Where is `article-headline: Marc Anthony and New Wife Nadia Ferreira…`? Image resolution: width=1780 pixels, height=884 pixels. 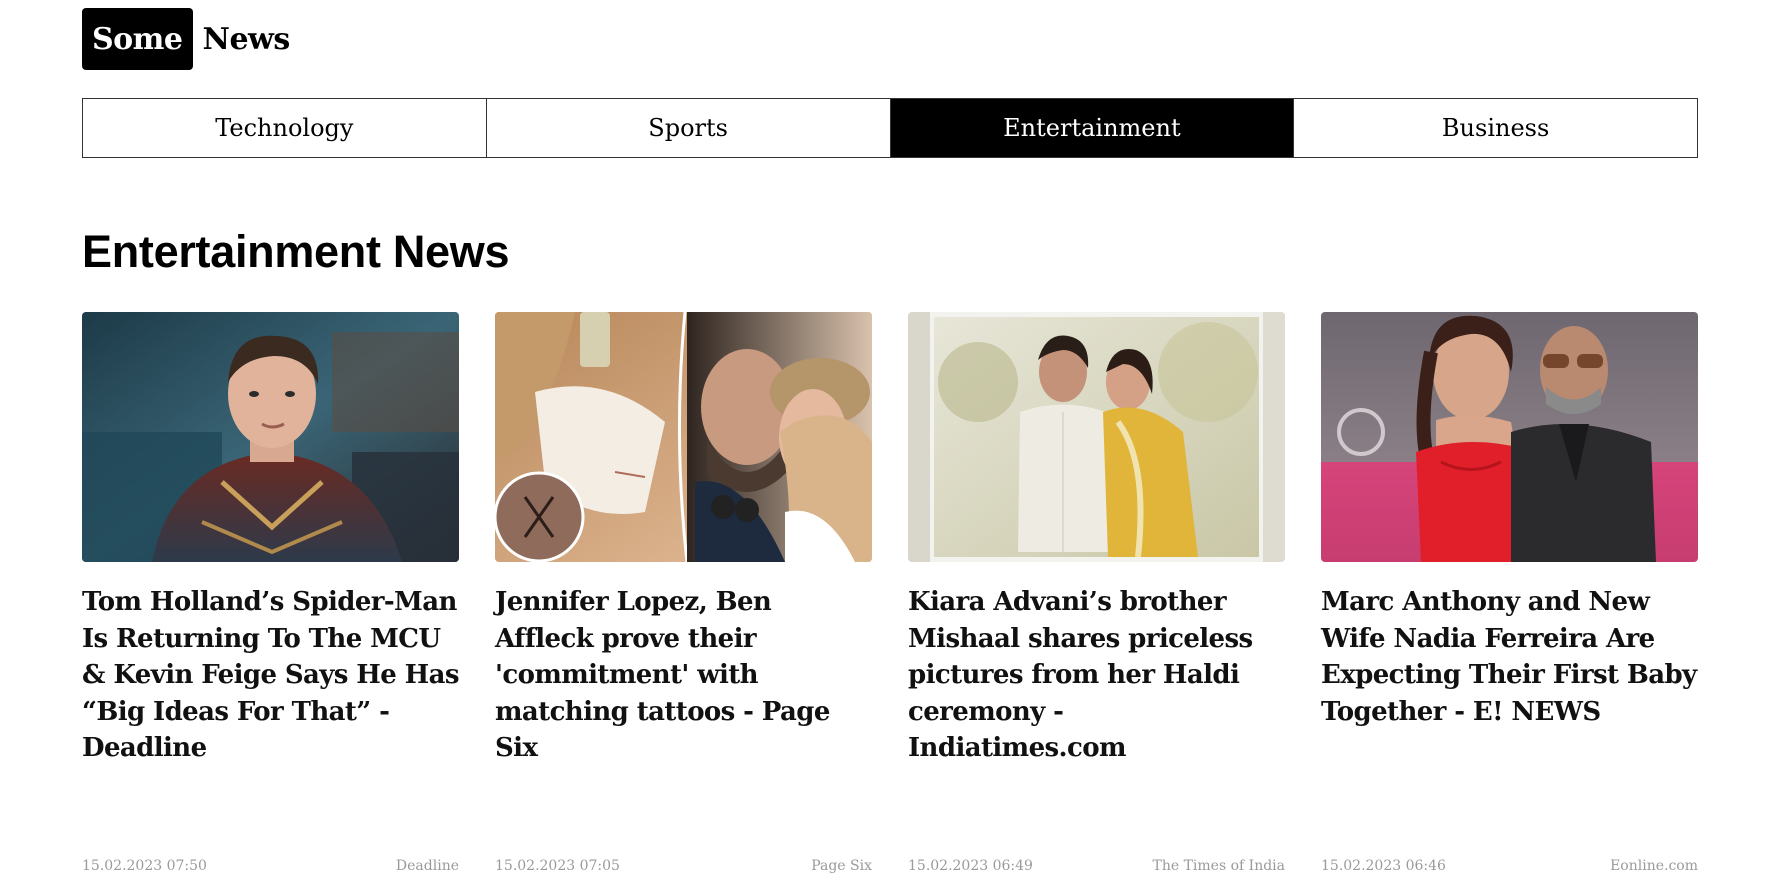
article-headline: Marc Anthony and New Wife Nadia Ferreira… is located at coordinates (1509, 657).